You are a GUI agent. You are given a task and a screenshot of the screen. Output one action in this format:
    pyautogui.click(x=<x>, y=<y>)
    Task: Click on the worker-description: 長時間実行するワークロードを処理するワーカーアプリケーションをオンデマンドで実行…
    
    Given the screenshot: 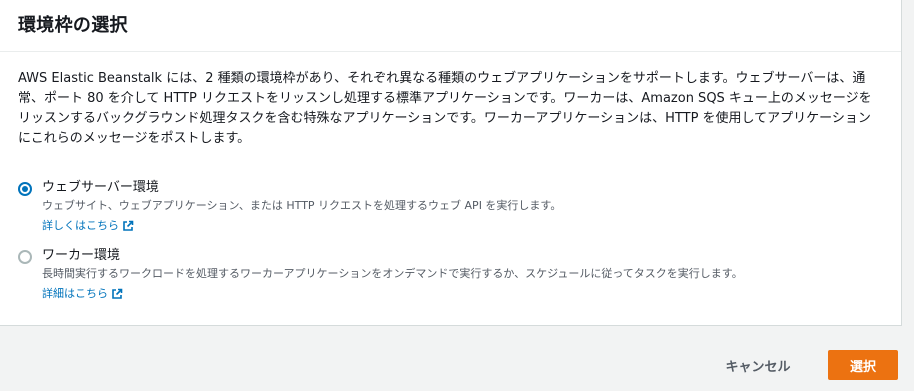 What is the action you would take?
    pyautogui.click(x=392, y=273)
    